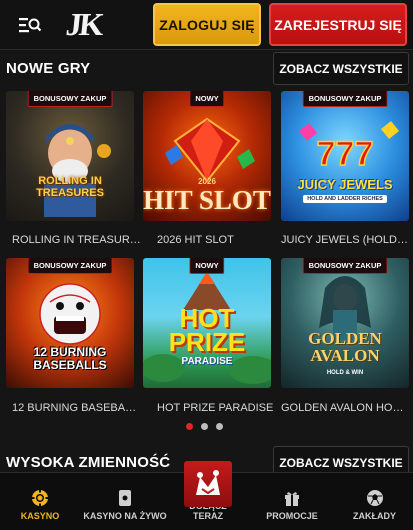 Image resolution: width=413 pixels, height=530 pixels. I want to click on nav-label: KASYNO, so click(40, 516).